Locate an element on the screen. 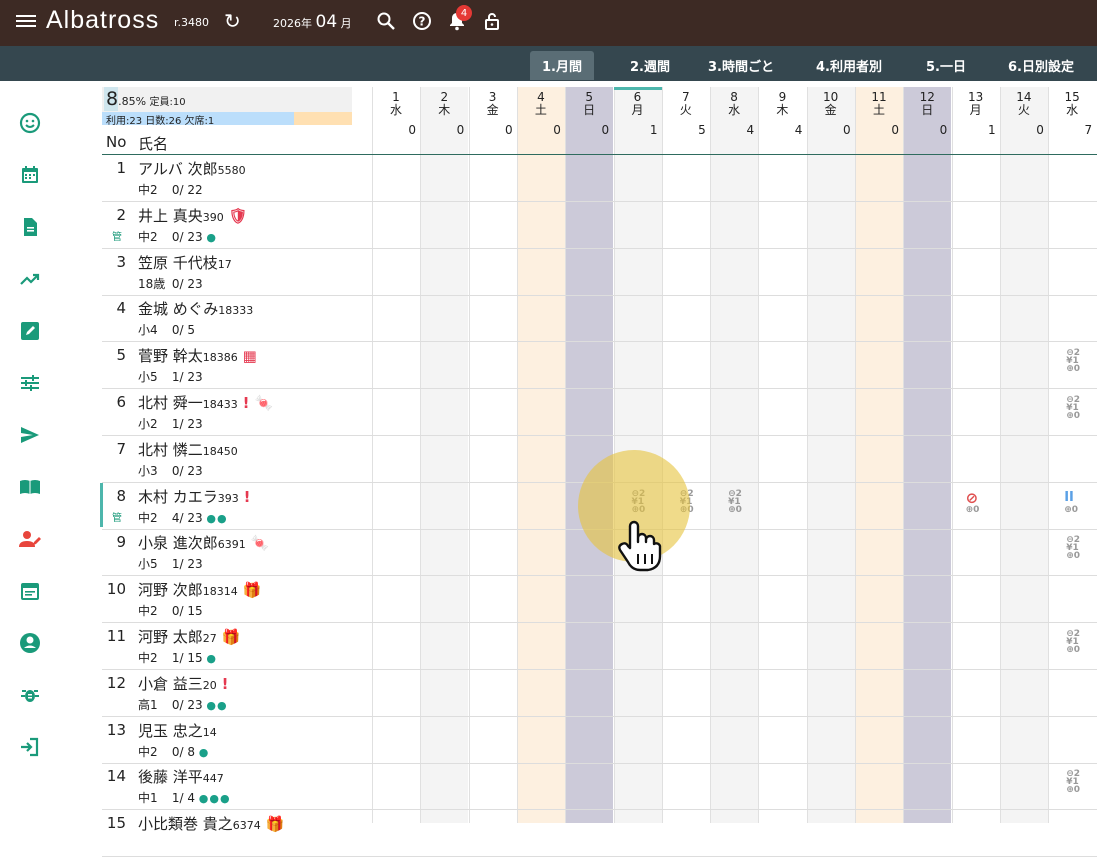 This screenshot has width=1097, height=857. day-header: 6月 is located at coordinates (637, 102).